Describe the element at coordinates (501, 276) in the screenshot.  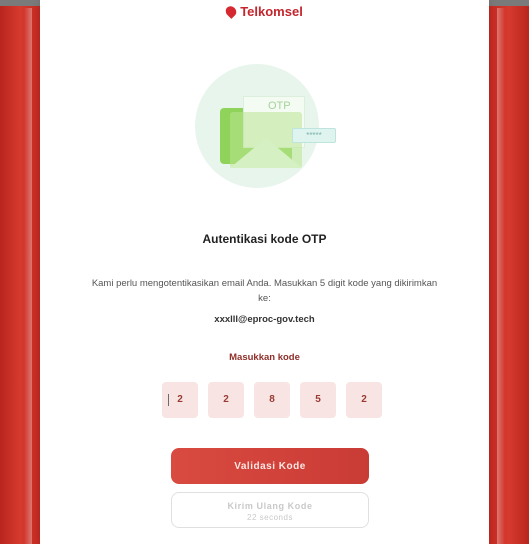
I see `right-edge-highlight` at that location.